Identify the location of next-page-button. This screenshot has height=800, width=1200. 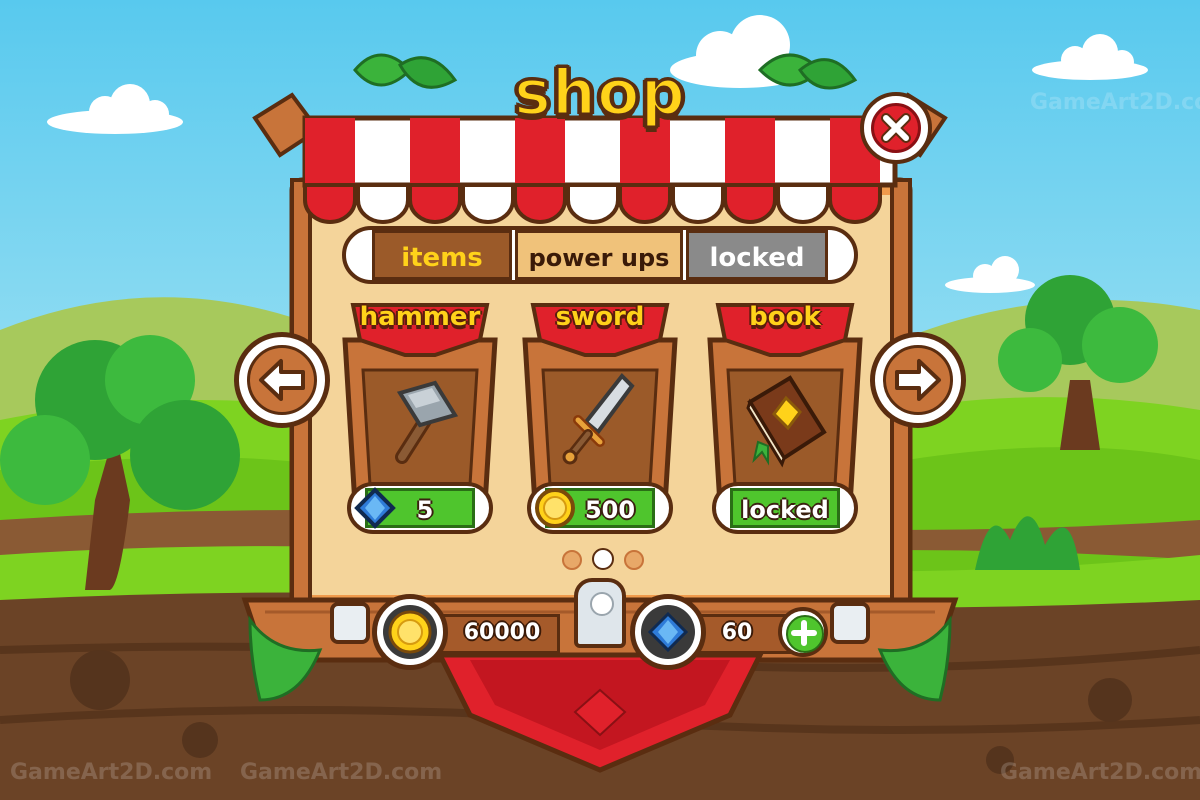
(918, 380).